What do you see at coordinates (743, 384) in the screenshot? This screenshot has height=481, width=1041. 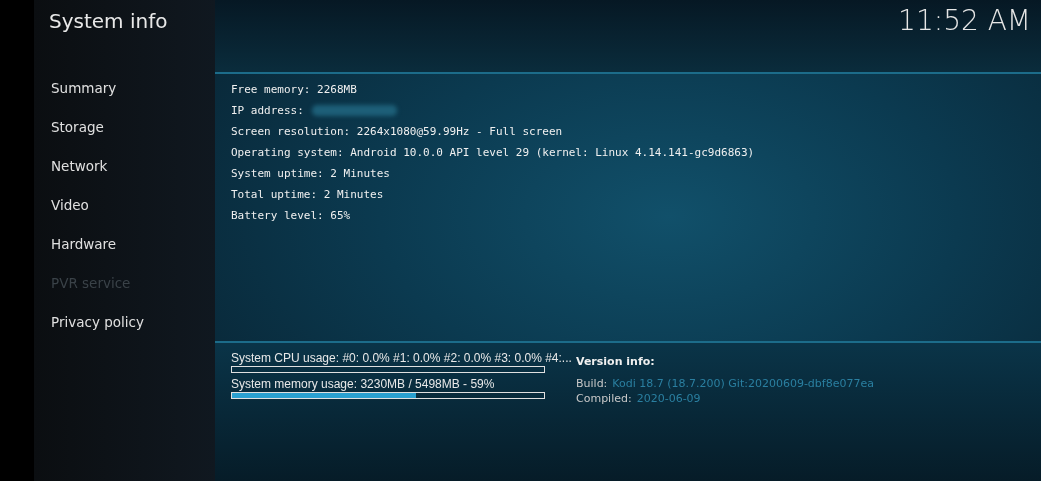 I see `field-value: Kodi 18.7 (18.7.200) Git:20200609-dbf8e077ea` at bounding box center [743, 384].